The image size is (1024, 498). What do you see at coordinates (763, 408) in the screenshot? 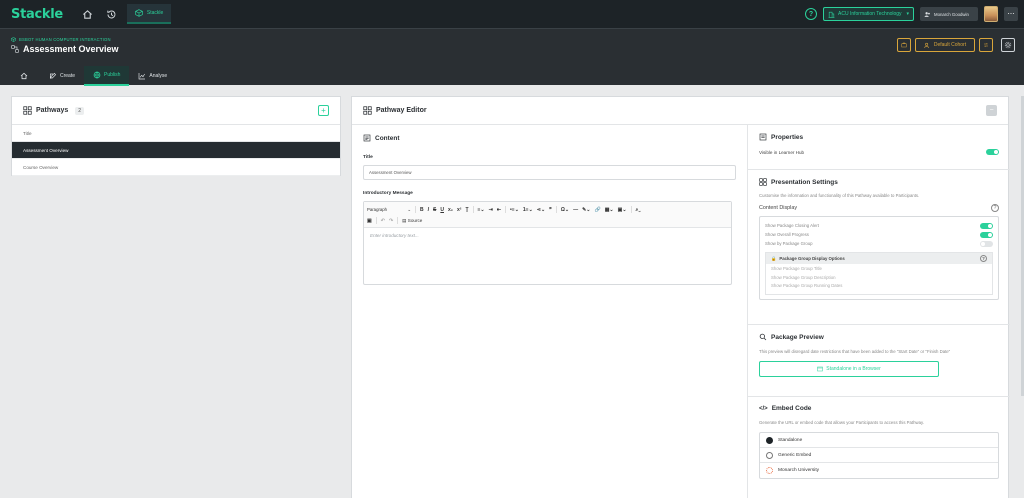
I see `code-icon: </>` at bounding box center [763, 408].